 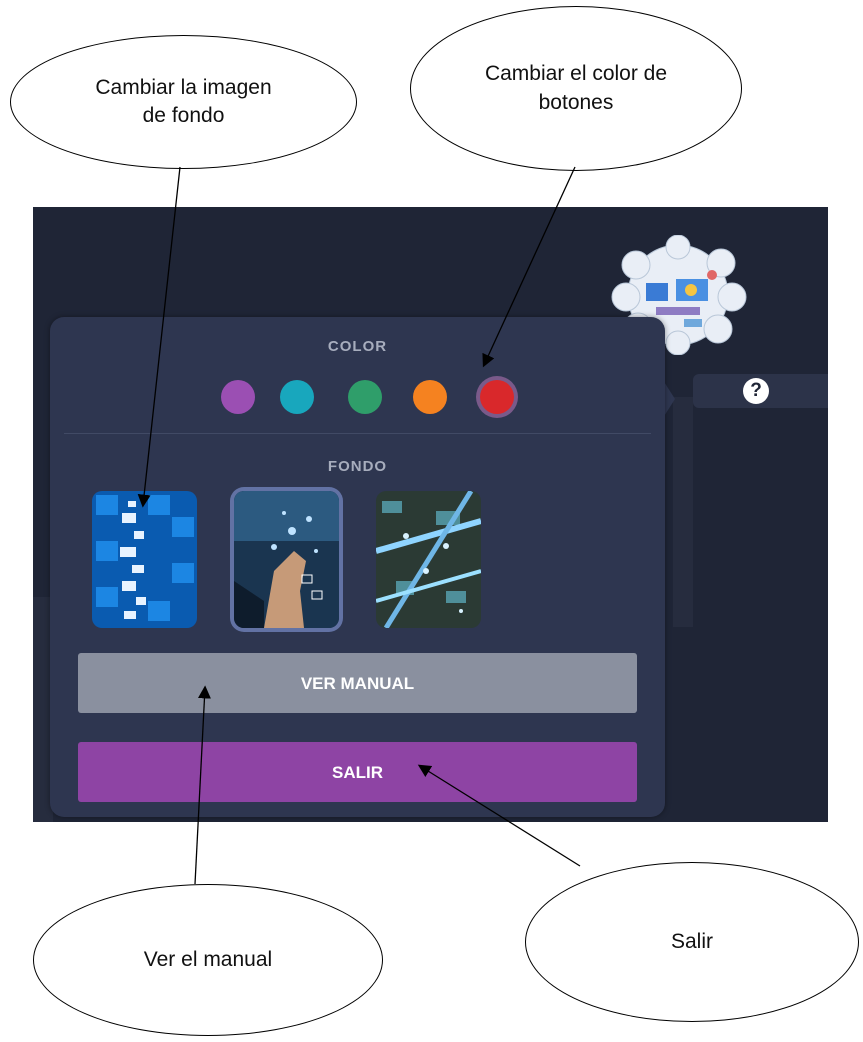 I want to click on swatch-orange, so click(x=430, y=397).